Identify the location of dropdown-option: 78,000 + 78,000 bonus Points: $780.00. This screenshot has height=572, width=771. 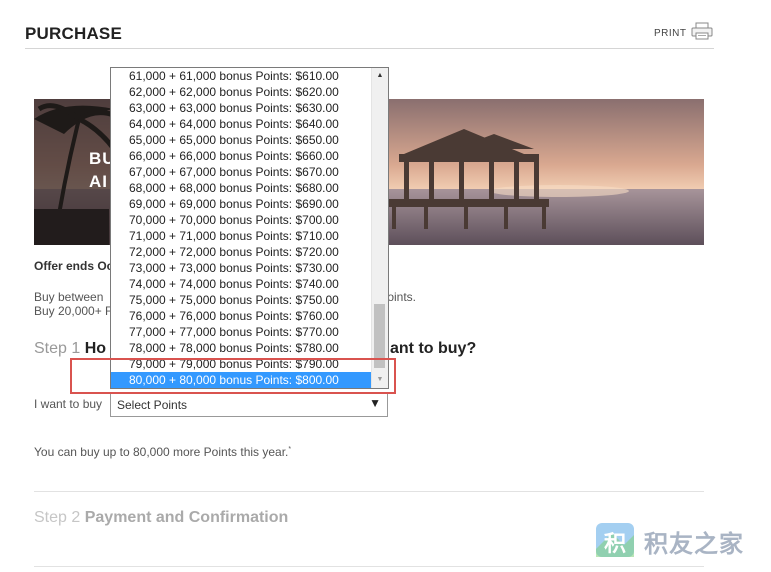
(241, 348).